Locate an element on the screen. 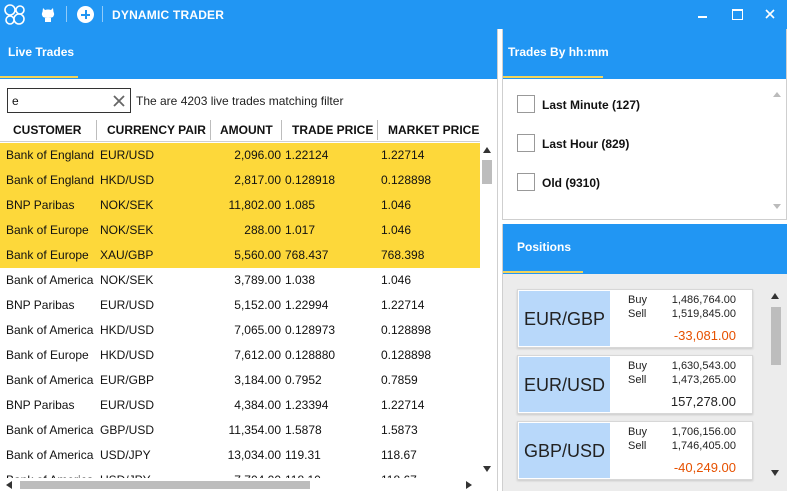  cell-amount: 288.00 is located at coordinates (262, 230).